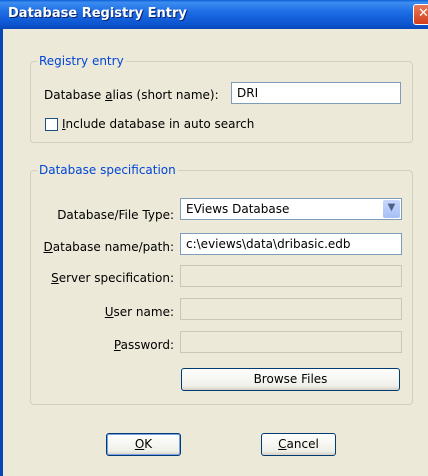 The image size is (428, 476). I want to click on path-value: c:\eviews\data\dribasic.edb, so click(268, 244).